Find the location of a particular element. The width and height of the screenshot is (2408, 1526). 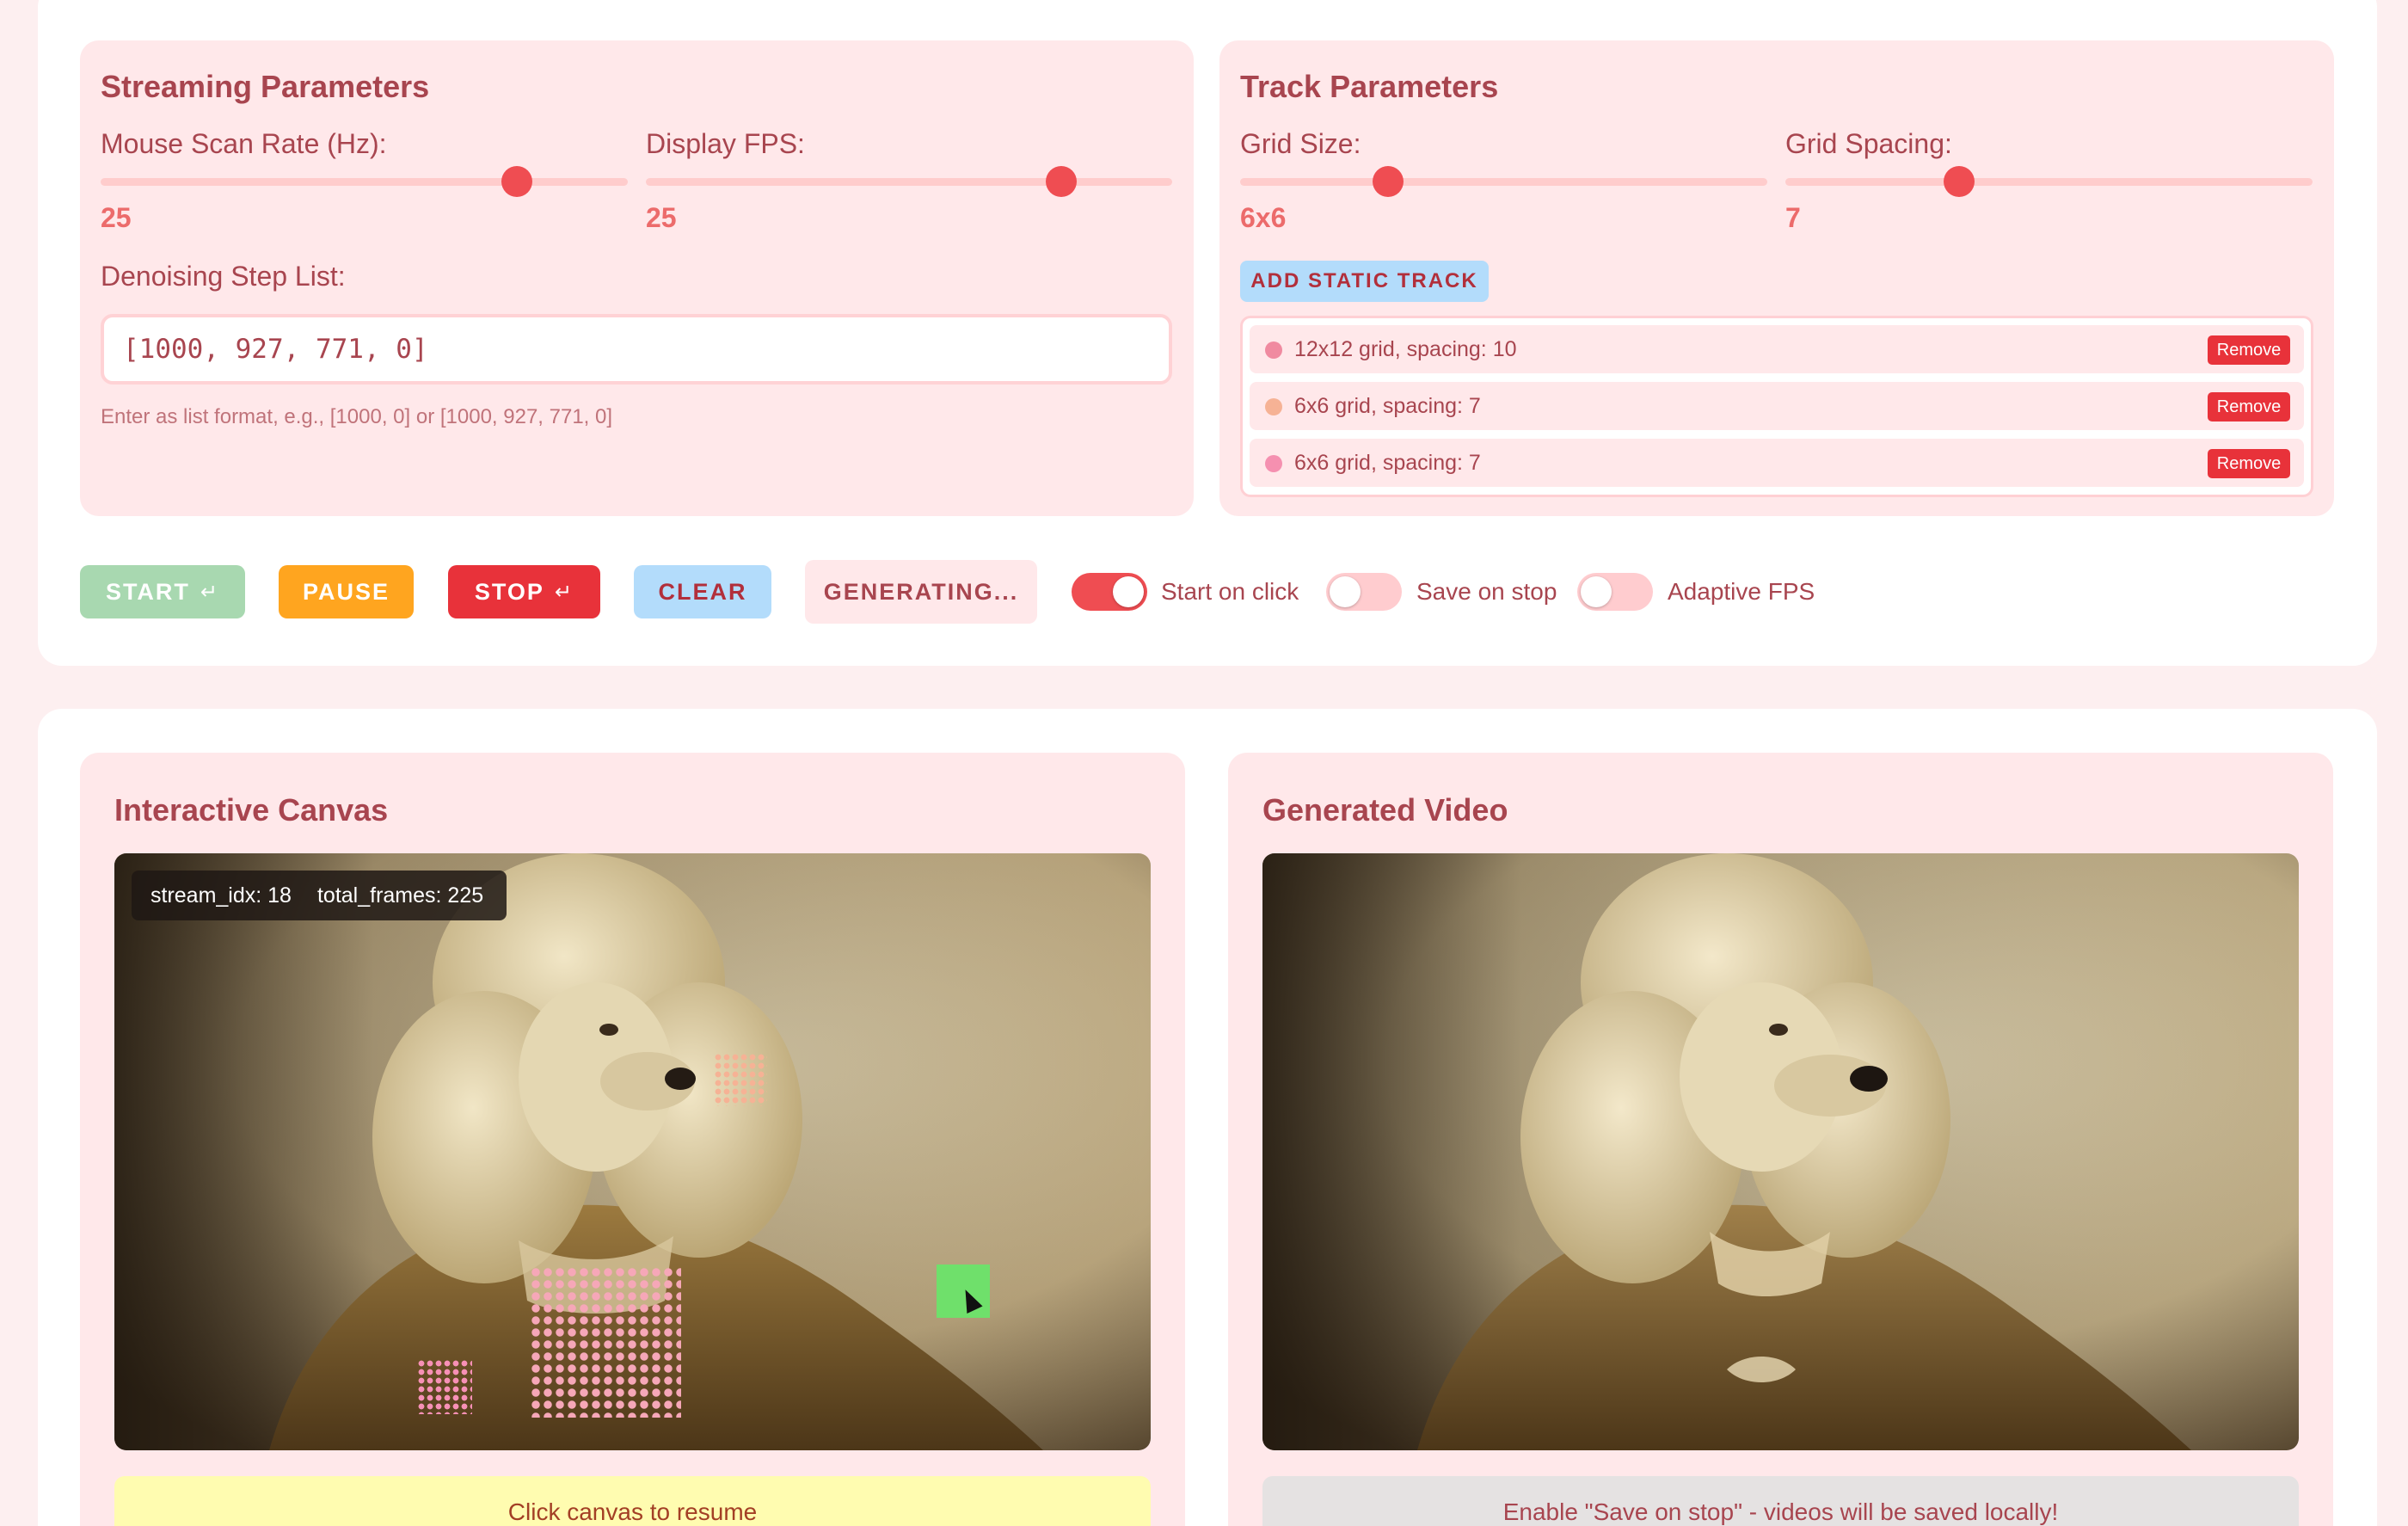

grid-marker-nose is located at coordinates (741, 1079).